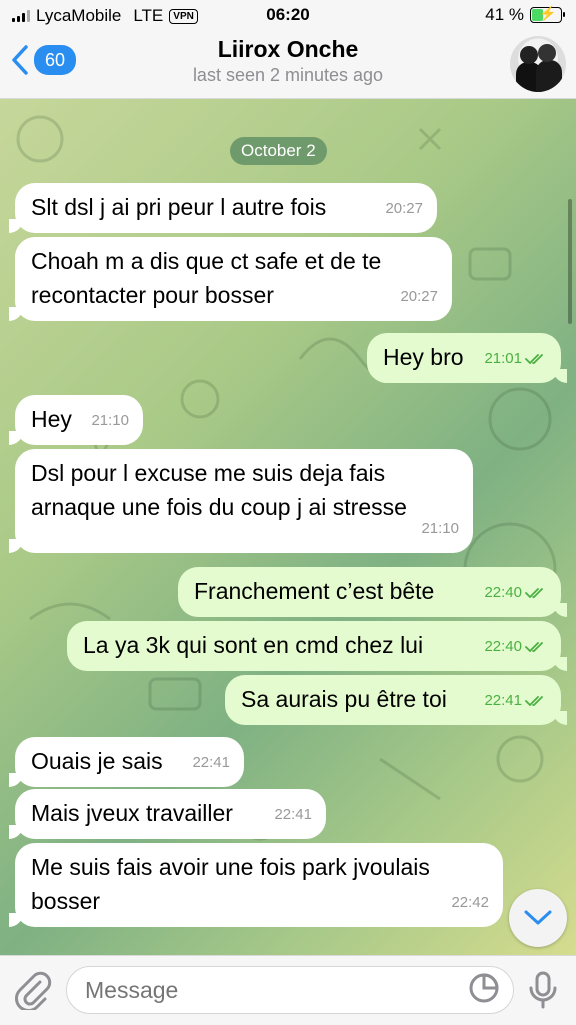 The image size is (576, 1025). I want to click on message-text: Ouais je sais, so click(97, 761).